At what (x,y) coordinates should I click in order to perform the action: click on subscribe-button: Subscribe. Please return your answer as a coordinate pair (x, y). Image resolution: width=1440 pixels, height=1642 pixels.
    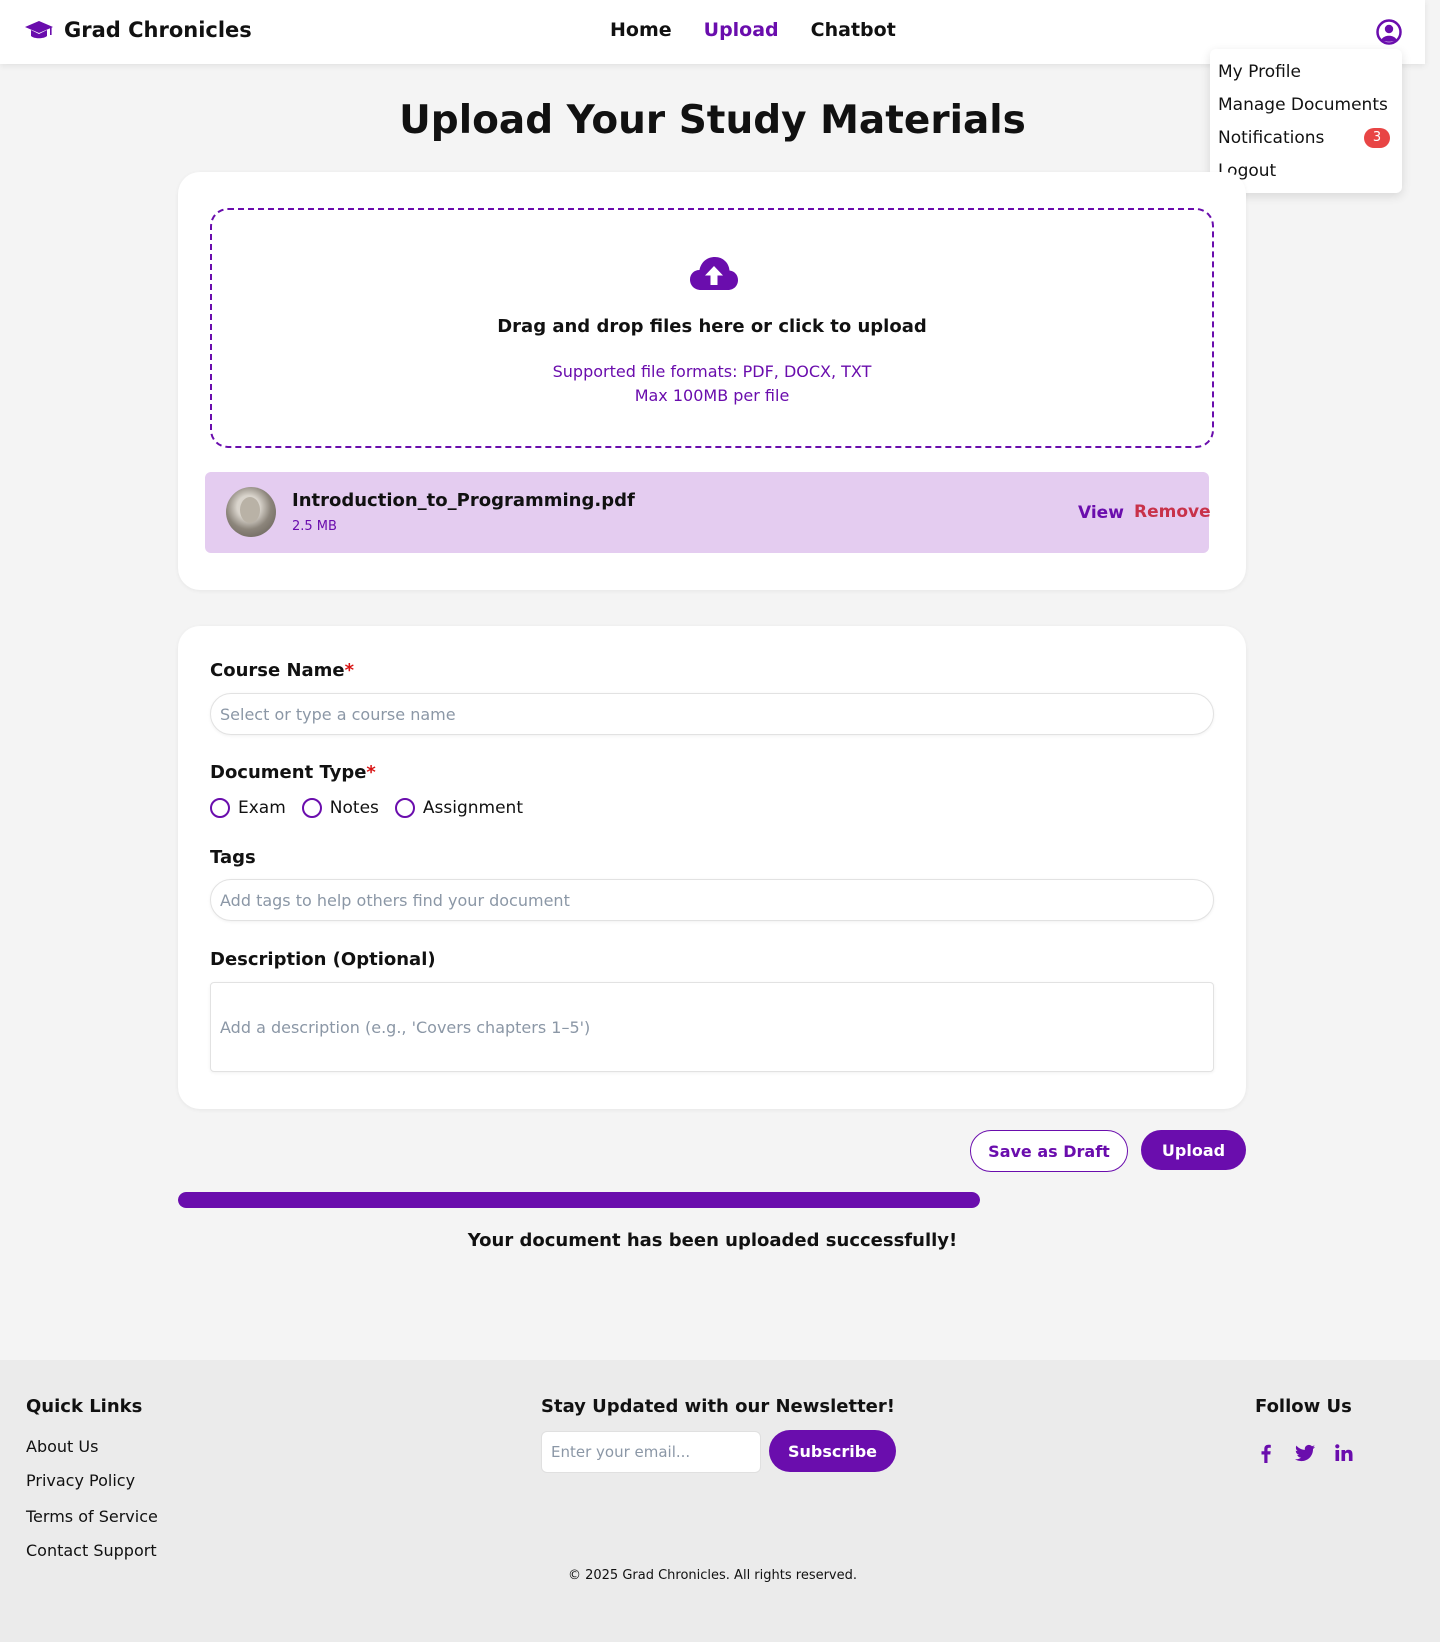
    Looking at the image, I should click on (832, 1451).